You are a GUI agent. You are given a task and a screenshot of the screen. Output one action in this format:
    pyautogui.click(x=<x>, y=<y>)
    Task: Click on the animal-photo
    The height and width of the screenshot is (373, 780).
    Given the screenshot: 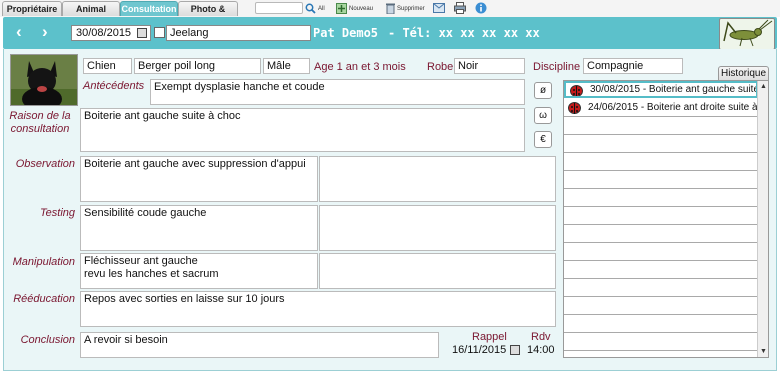 What is the action you would take?
    pyautogui.click(x=44, y=80)
    